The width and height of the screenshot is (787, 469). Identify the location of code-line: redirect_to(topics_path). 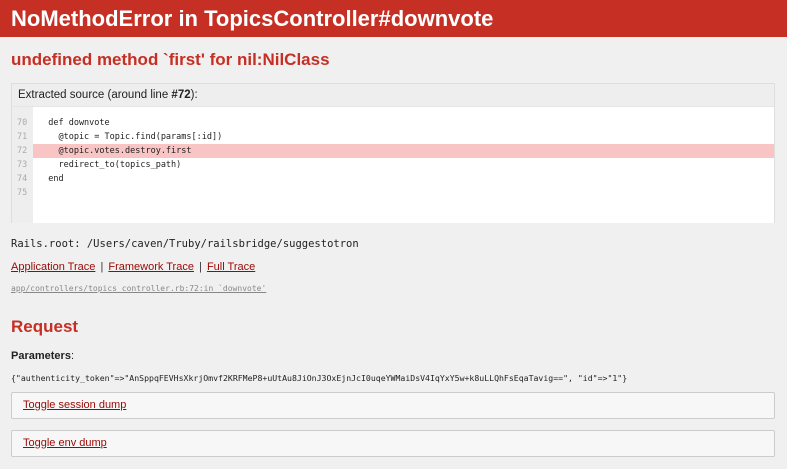
(110, 165).